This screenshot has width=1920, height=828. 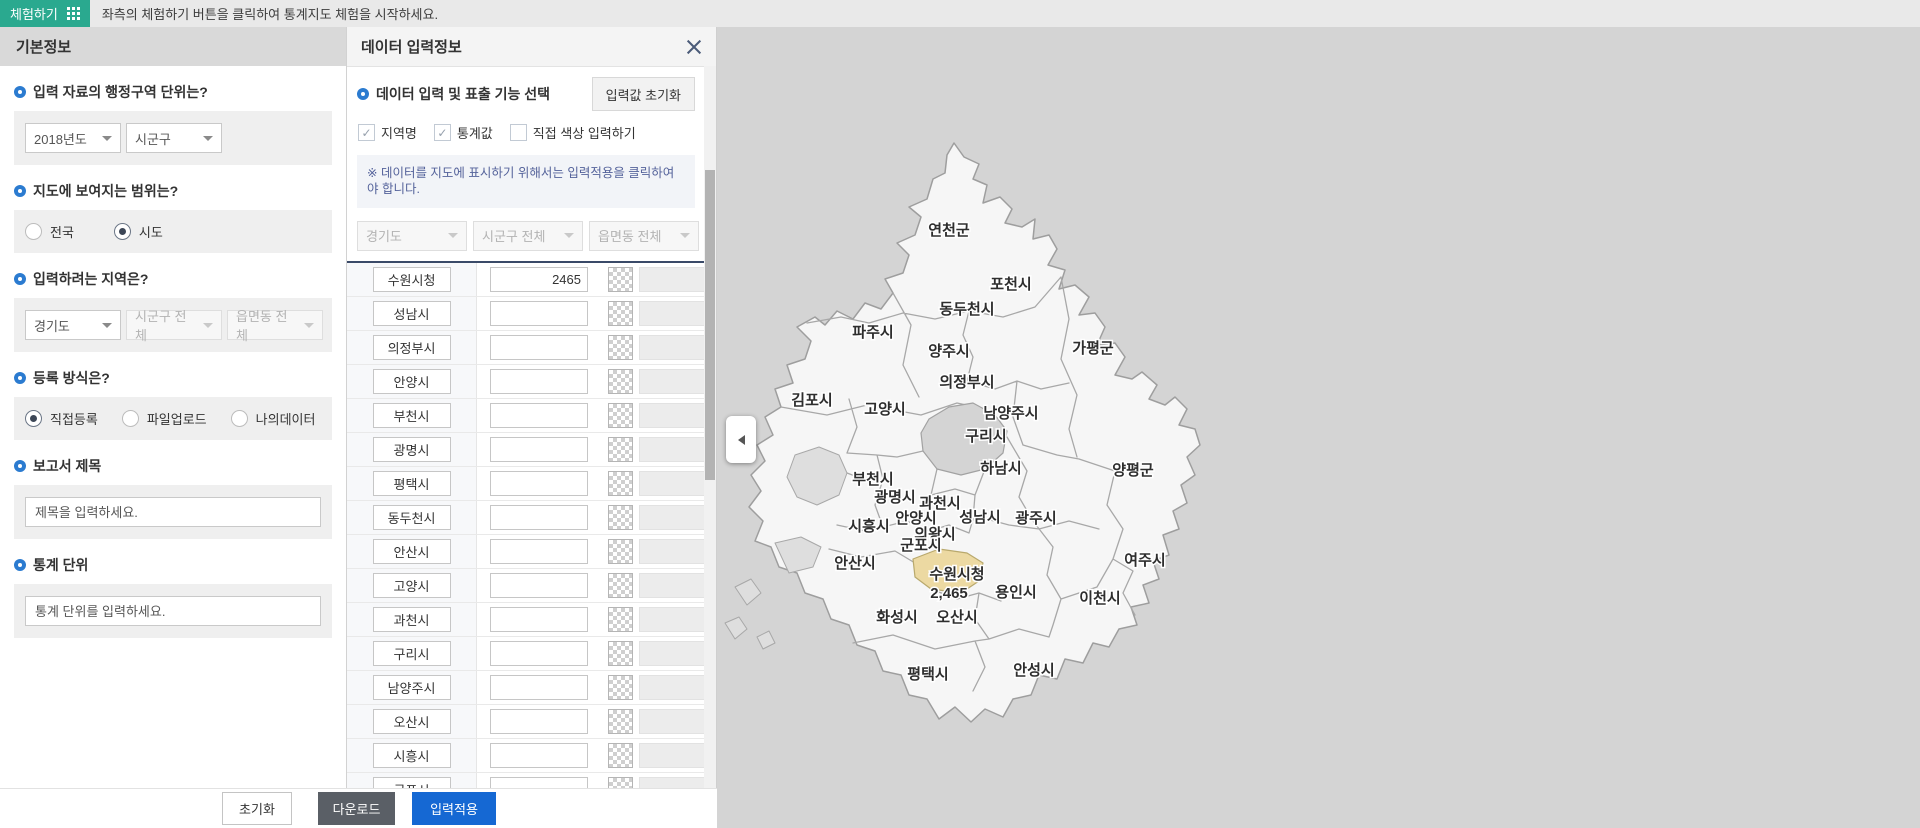 I want to click on checkbox-direct-color: 직접 색상 입력하기, so click(x=572, y=132).